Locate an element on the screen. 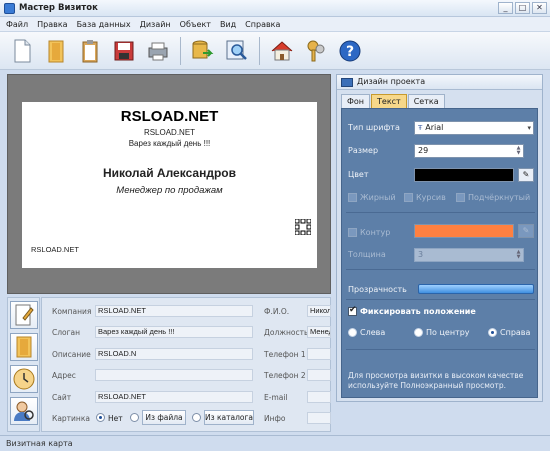 The height and width of the screenshot is (451, 550). picture-none-label: Нет is located at coordinates (115, 418).